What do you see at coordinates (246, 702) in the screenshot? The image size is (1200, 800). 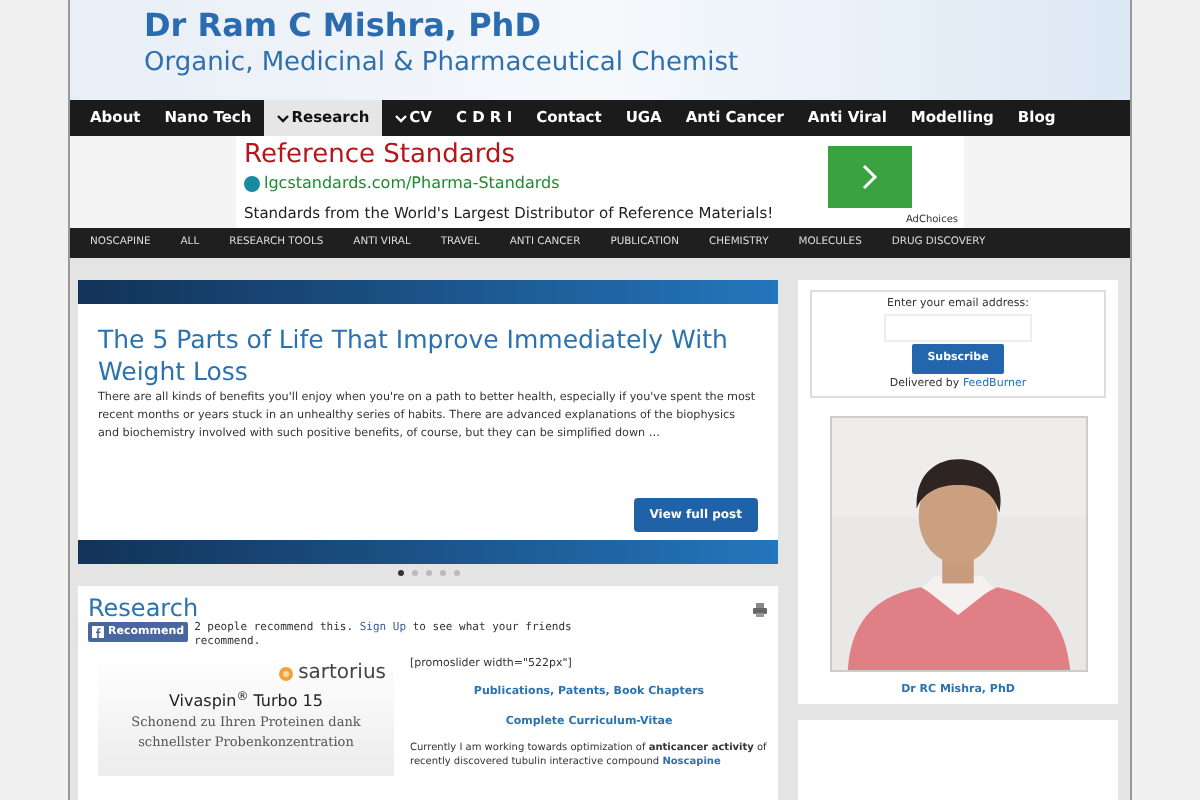 I see `product-name: Vivaspin$^{®}$ Turbo 15` at bounding box center [246, 702].